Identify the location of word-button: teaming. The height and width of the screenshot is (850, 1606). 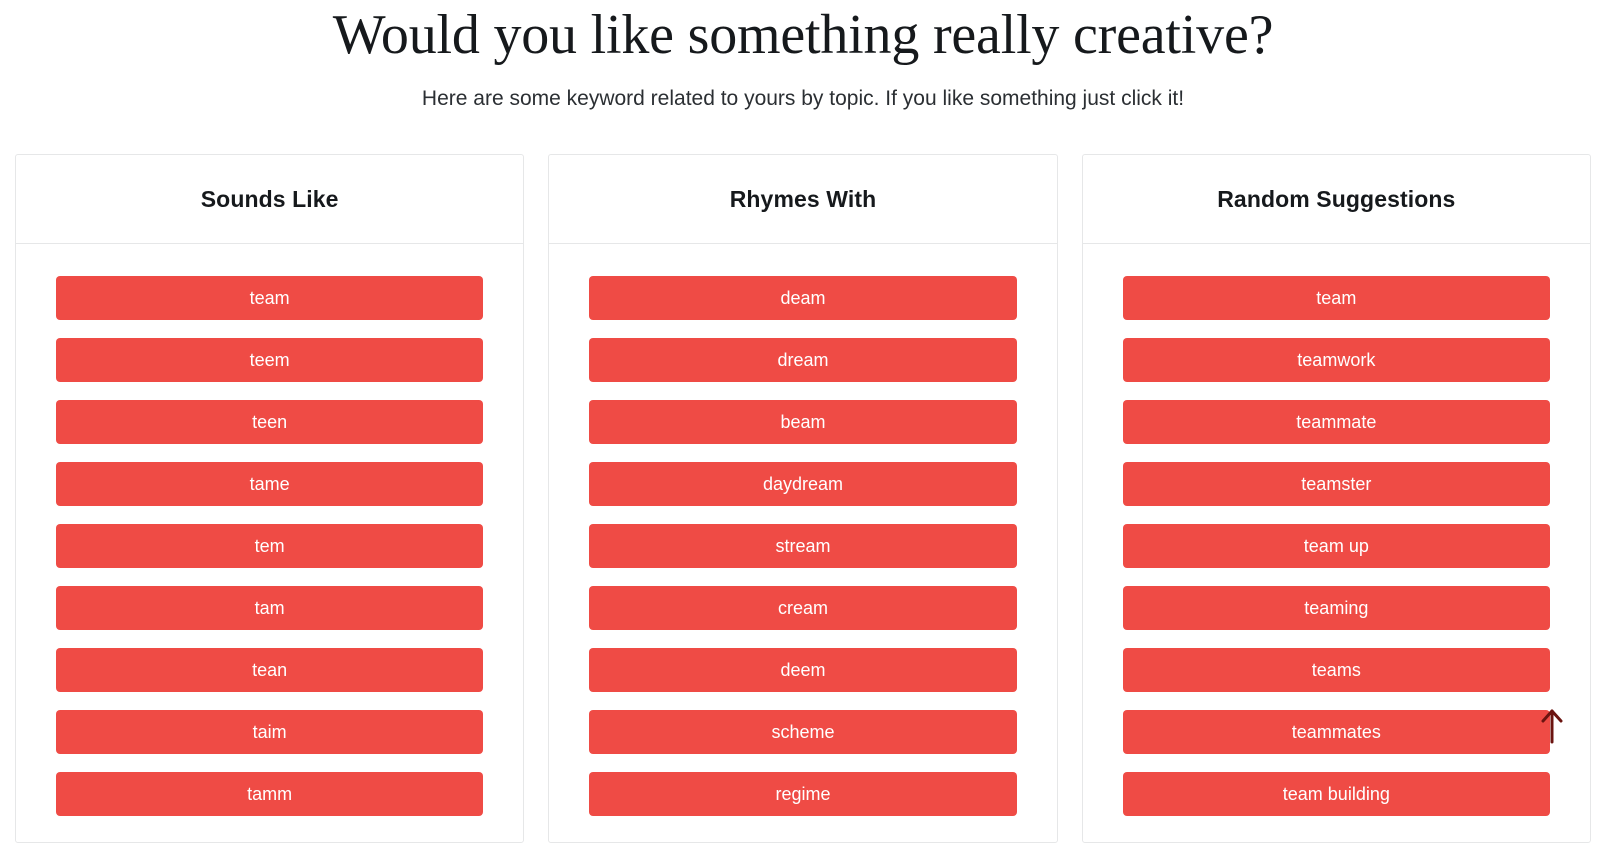
(1336, 608).